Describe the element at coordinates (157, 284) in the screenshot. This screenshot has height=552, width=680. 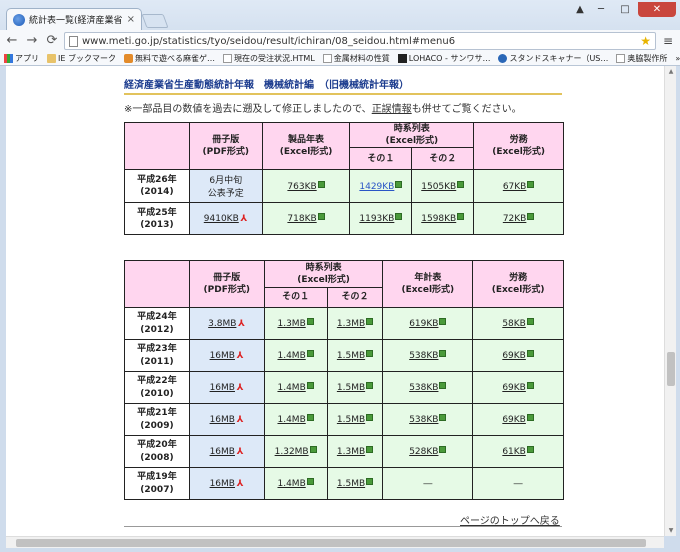
I see `year-header` at that location.